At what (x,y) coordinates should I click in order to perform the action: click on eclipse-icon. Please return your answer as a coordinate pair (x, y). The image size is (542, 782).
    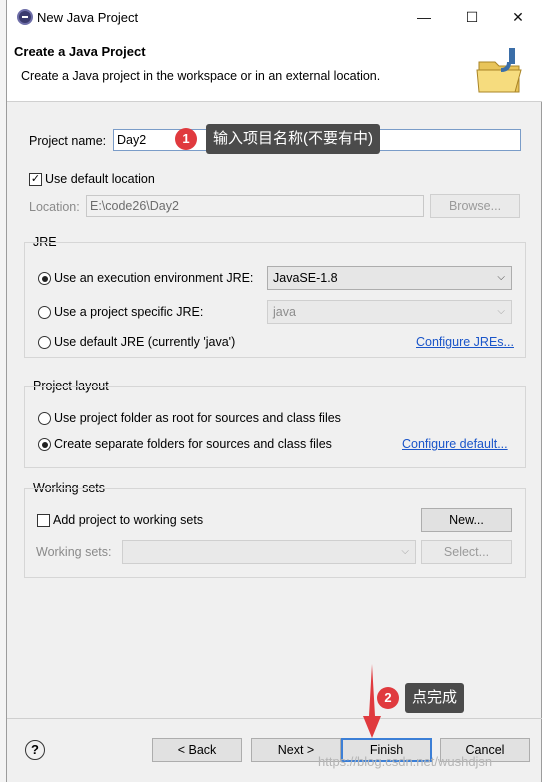
    Looking at the image, I should click on (25, 17).